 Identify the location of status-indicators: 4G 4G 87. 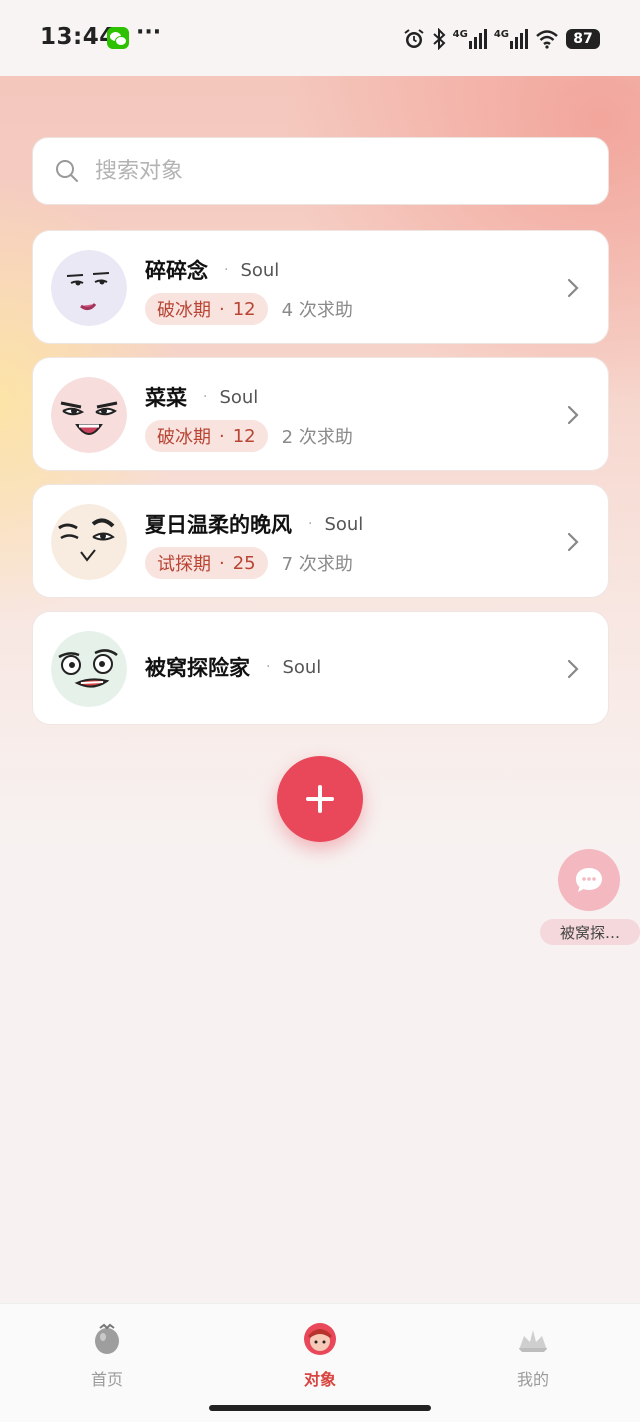
(501, 39).